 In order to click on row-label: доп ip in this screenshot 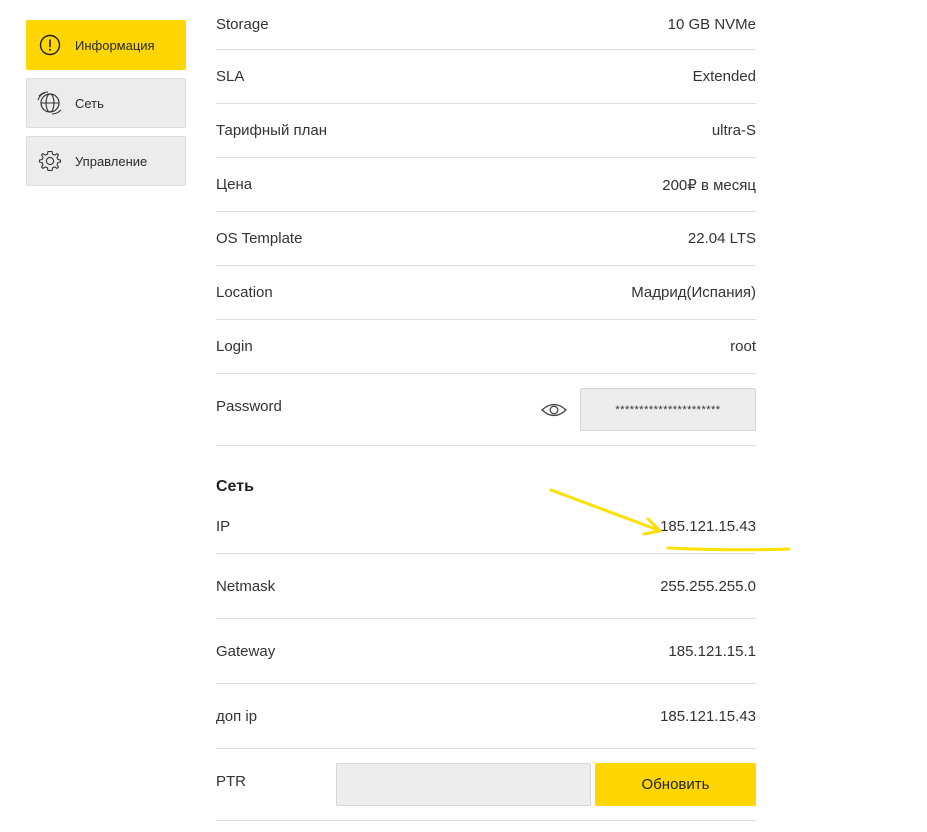, I will do `click(237, 716)`.